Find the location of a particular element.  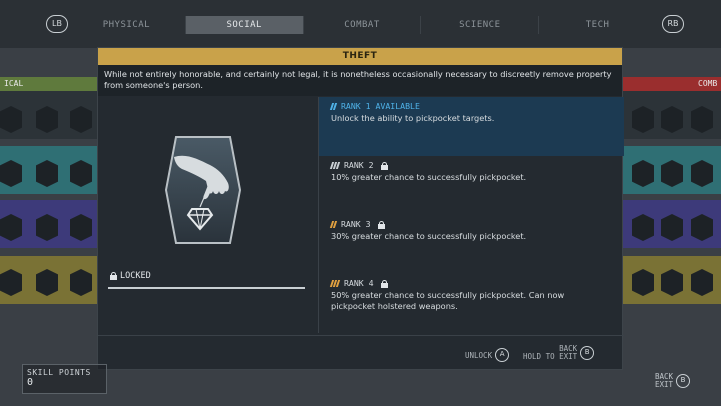

physical-column-header: ICAL is located at coordinates (48, 84).